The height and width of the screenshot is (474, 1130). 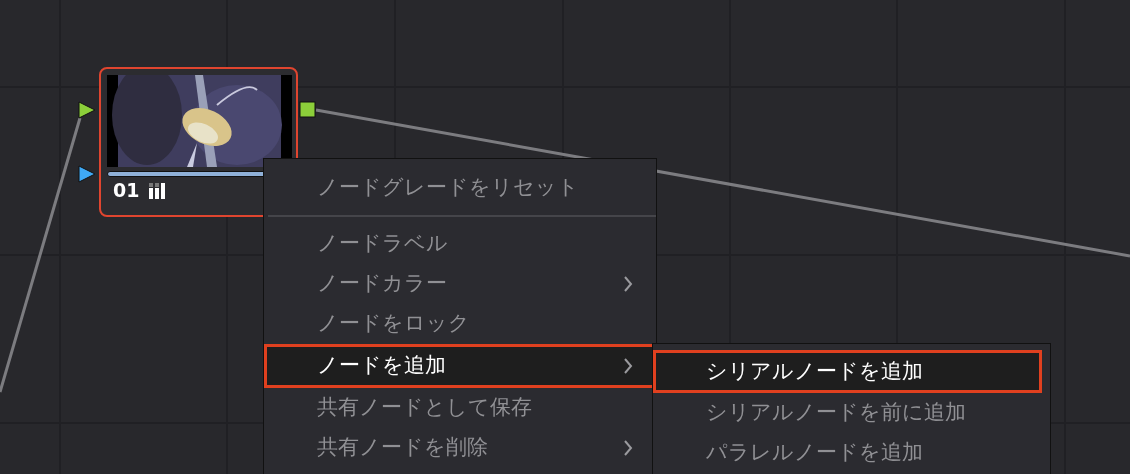 I want to click on menu-item: ノードラベル, so click(x=460, y=244).